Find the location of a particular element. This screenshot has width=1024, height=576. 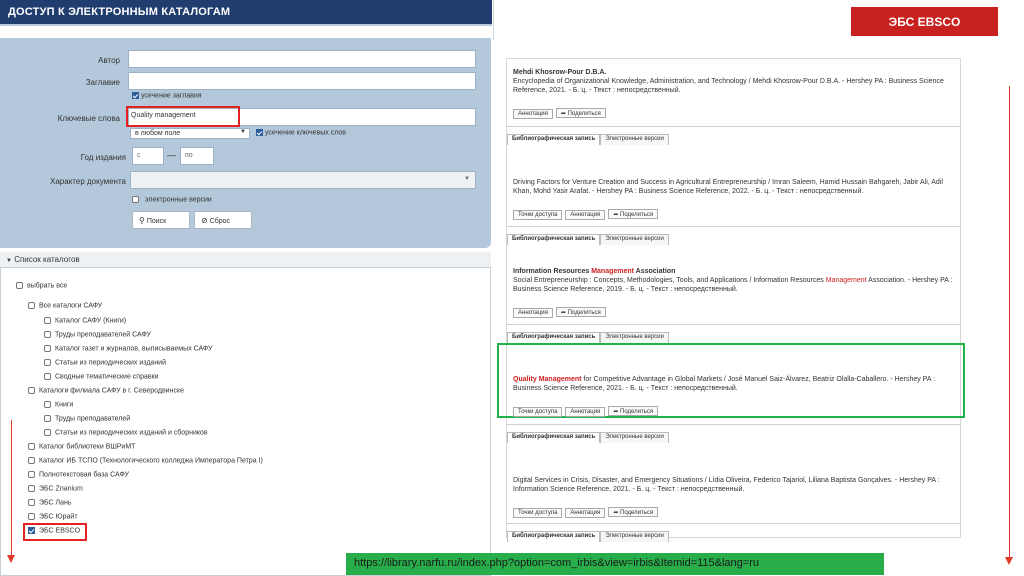

doc-type-select: ▼ is located at coordinates (303, 180).